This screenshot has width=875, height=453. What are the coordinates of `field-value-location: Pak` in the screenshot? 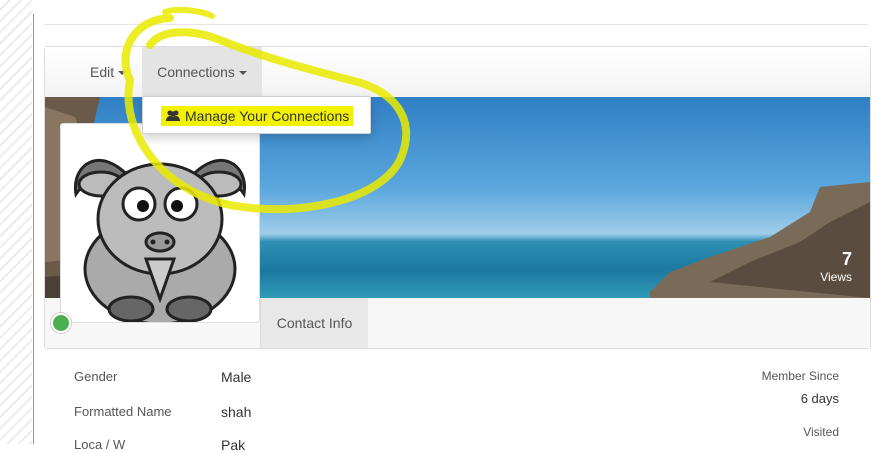 It's located at (233, 445).